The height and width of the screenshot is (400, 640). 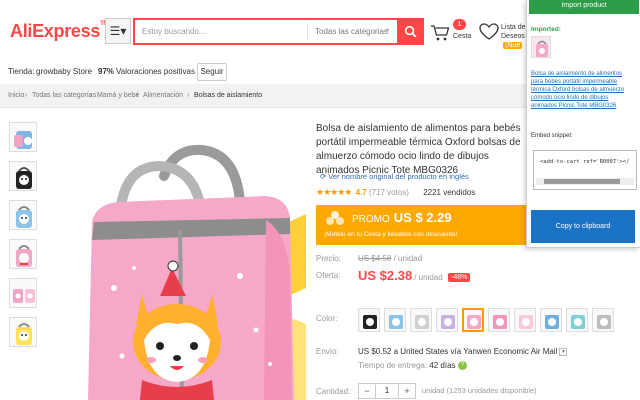 I want to click on breadcrumb-item: Inicio, so click(x=16, y=95).